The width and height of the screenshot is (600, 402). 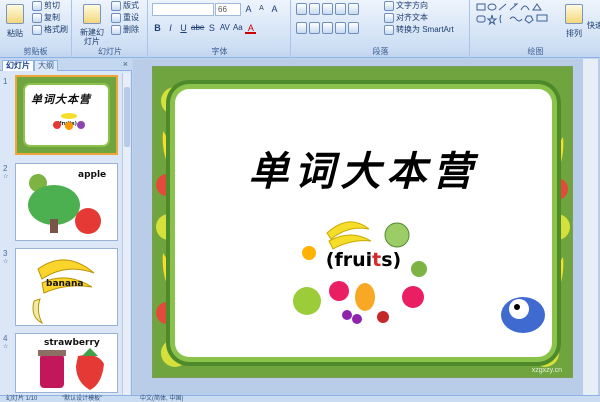 I want to click on orange-icon, so click(x=69, y=126).